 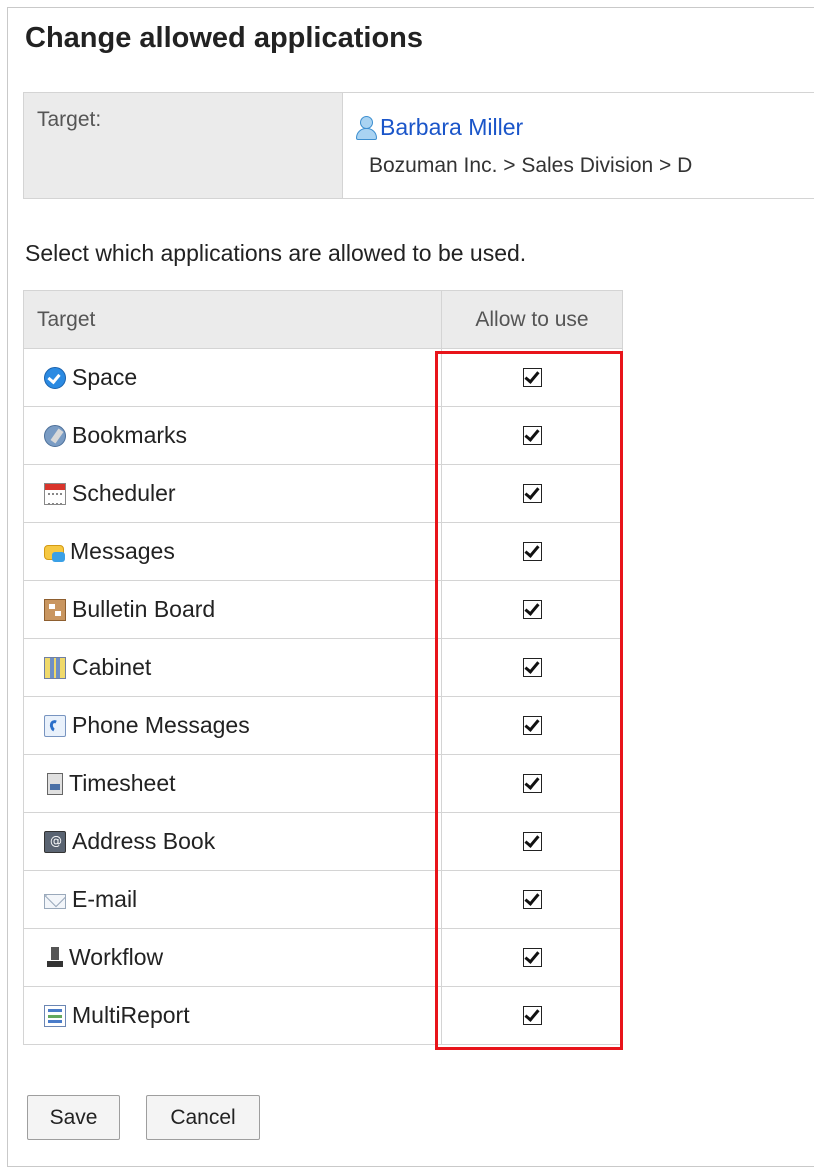 I want to click on table-row: Cabinet, so click(x=323, y=667).